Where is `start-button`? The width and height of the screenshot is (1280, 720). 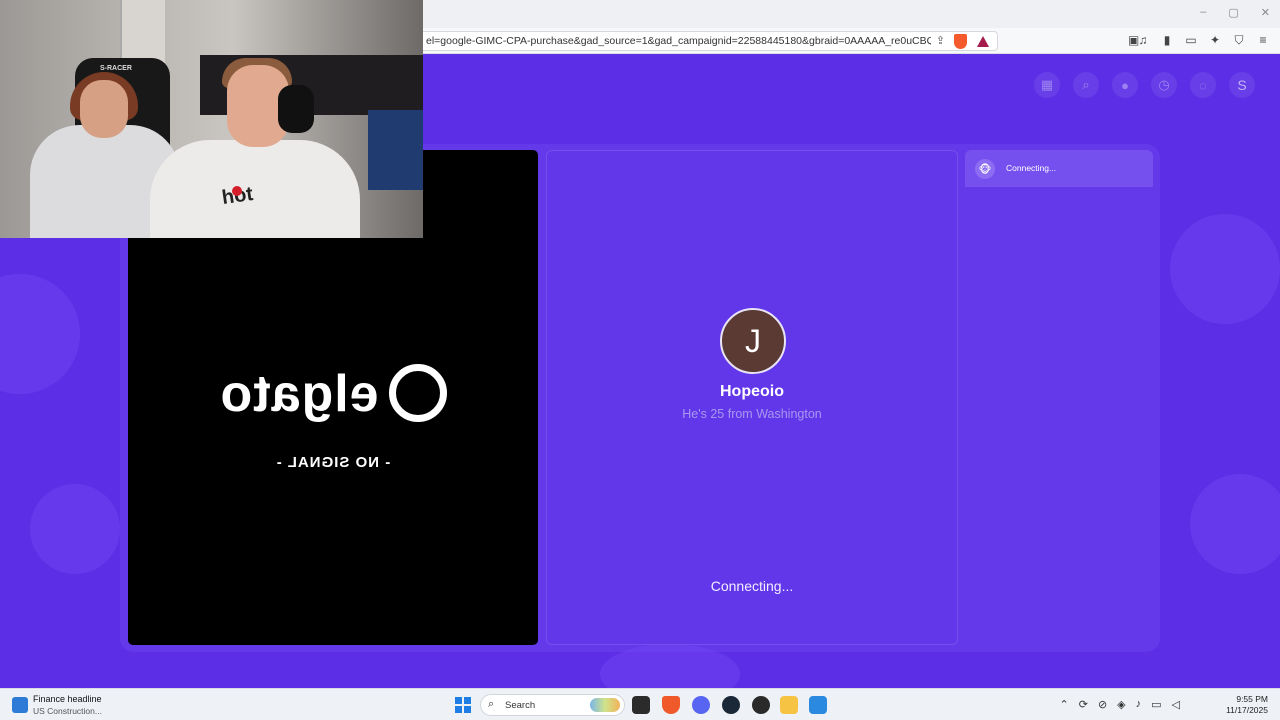 start-button is located at coordinates (463, 705).